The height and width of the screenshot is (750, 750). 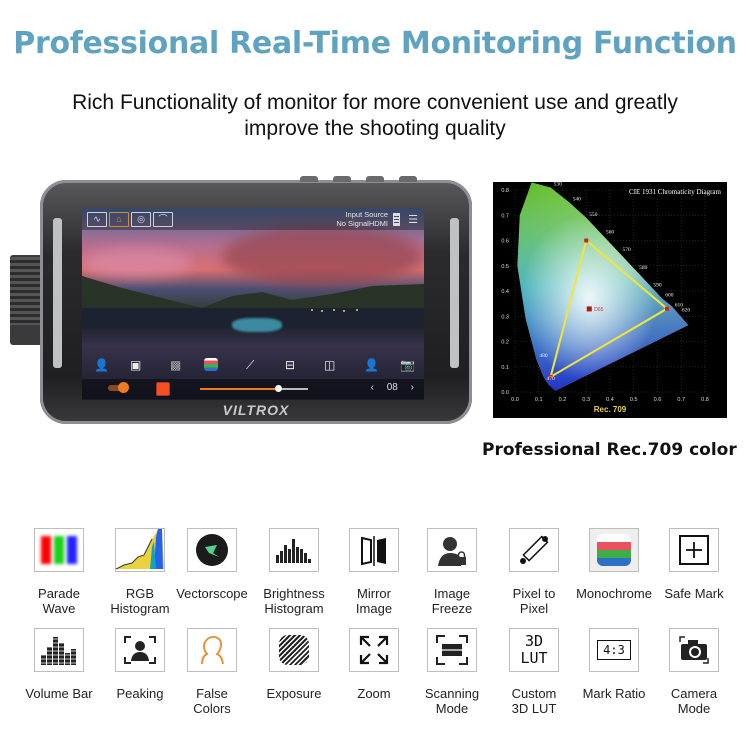 What do you see at coordinates (452, 601) in the screenshot?
I see `feature-label: Image Freeze` at bounding box center [452, 601].